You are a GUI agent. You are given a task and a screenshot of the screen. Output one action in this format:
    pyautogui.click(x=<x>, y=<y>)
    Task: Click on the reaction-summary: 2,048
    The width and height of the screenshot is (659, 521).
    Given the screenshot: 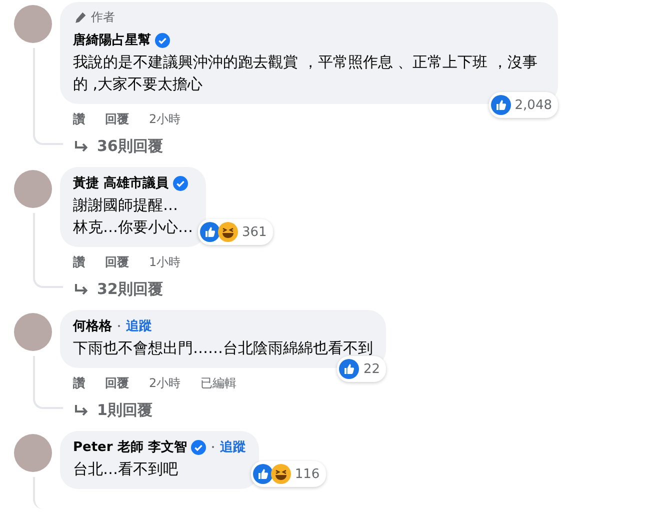 What is the action you would take?
    pyautogui.click(x=523, y=105)
    